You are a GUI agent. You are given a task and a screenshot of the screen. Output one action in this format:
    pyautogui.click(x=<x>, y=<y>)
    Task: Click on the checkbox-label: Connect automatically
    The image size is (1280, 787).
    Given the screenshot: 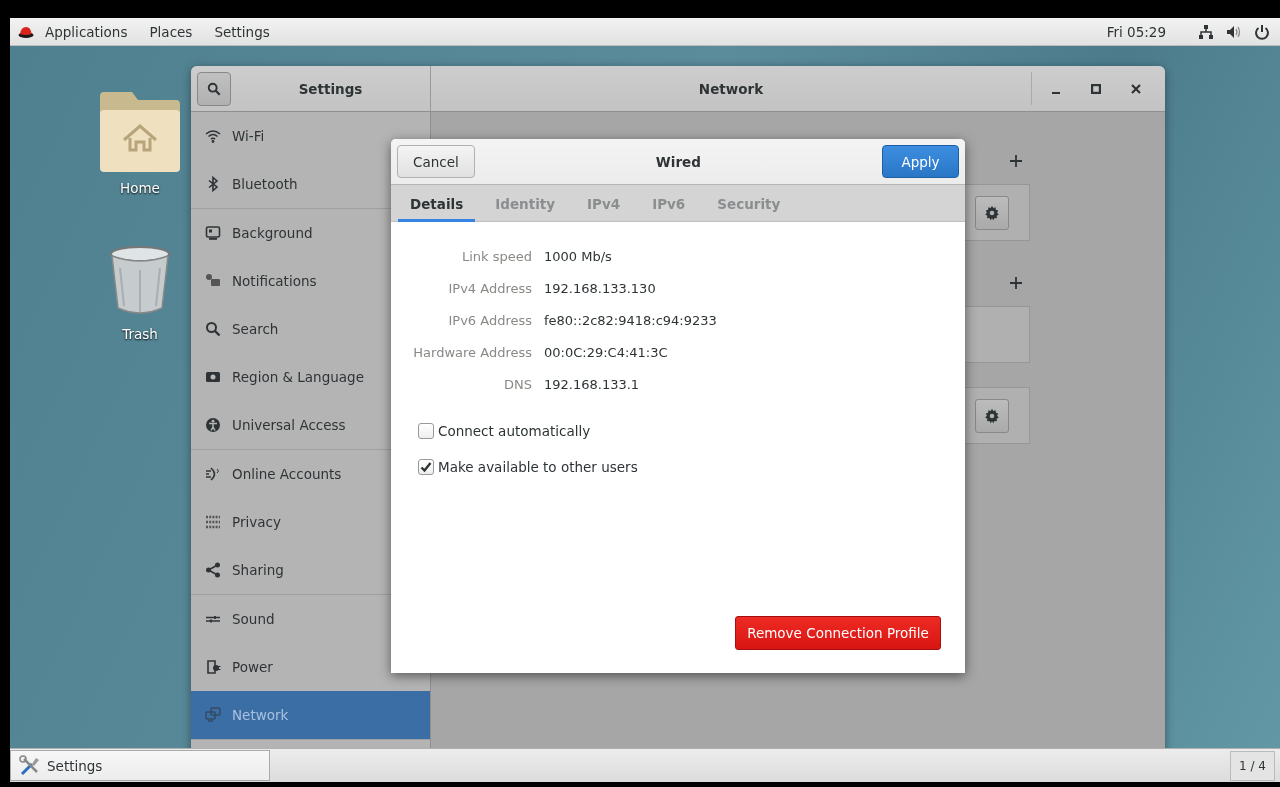 What is the action you would take?
    pyautogui.click(x=514, y=431)
    